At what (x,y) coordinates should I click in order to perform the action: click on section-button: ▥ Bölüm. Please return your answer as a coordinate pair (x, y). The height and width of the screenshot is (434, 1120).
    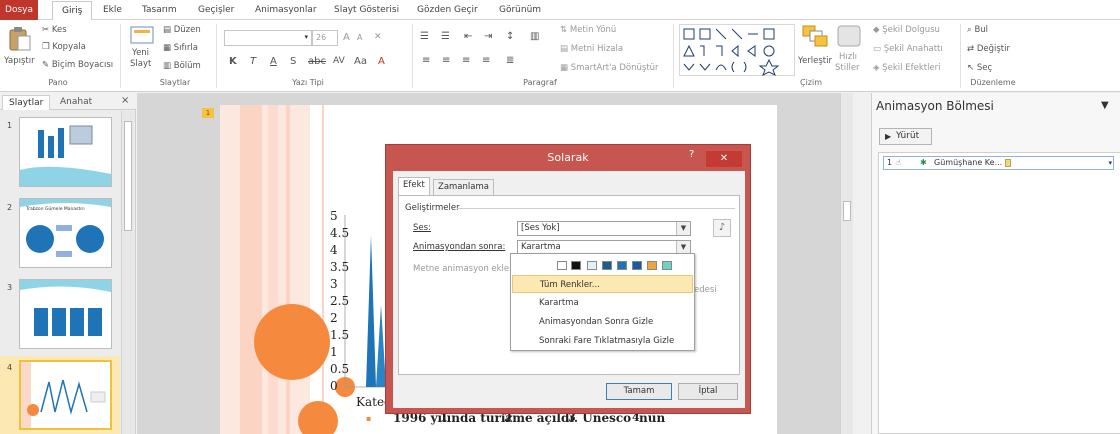
    Looking at the image, I should click on (182, 66).